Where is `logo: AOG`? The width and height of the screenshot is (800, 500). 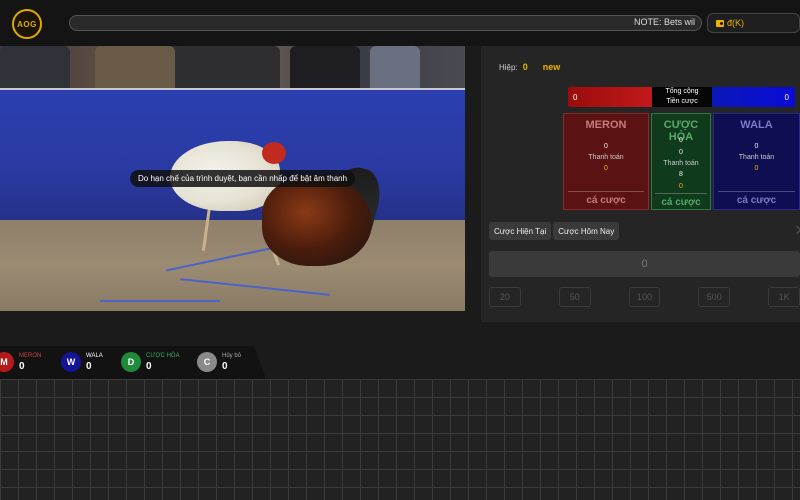 logo: AOG is located at coordinates (27, 24).